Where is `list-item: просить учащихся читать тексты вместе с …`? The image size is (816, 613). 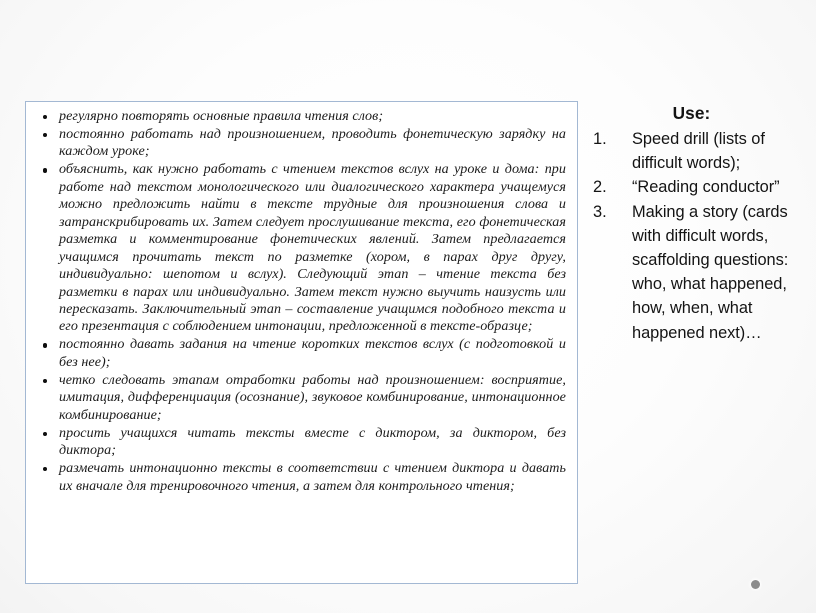 list-item: просить учащихся читать тексты вместе с … is located at coordinates (300, 442).